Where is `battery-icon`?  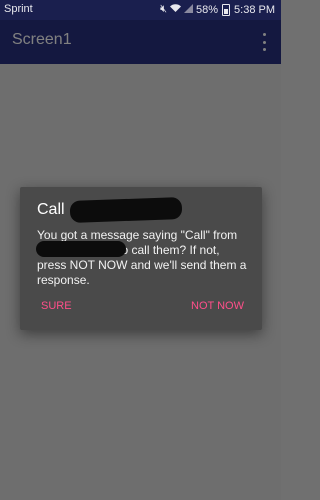
battery-icon is located at coordinates (226, 9).